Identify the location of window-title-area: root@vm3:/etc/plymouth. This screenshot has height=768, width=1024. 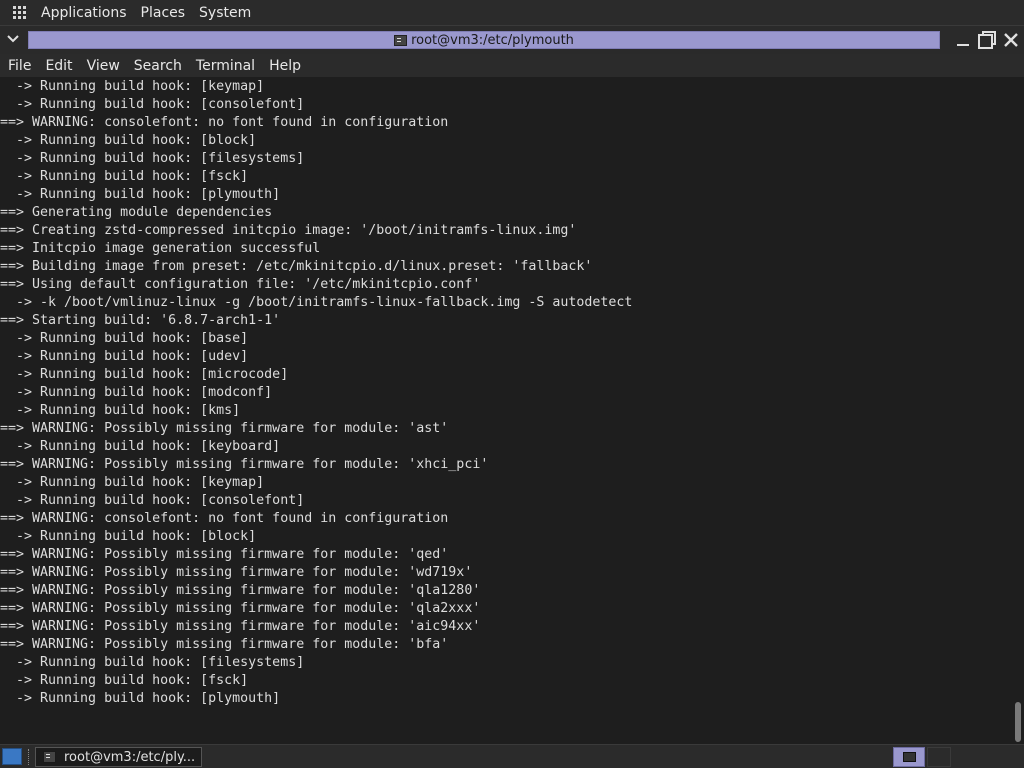
(484, 40).